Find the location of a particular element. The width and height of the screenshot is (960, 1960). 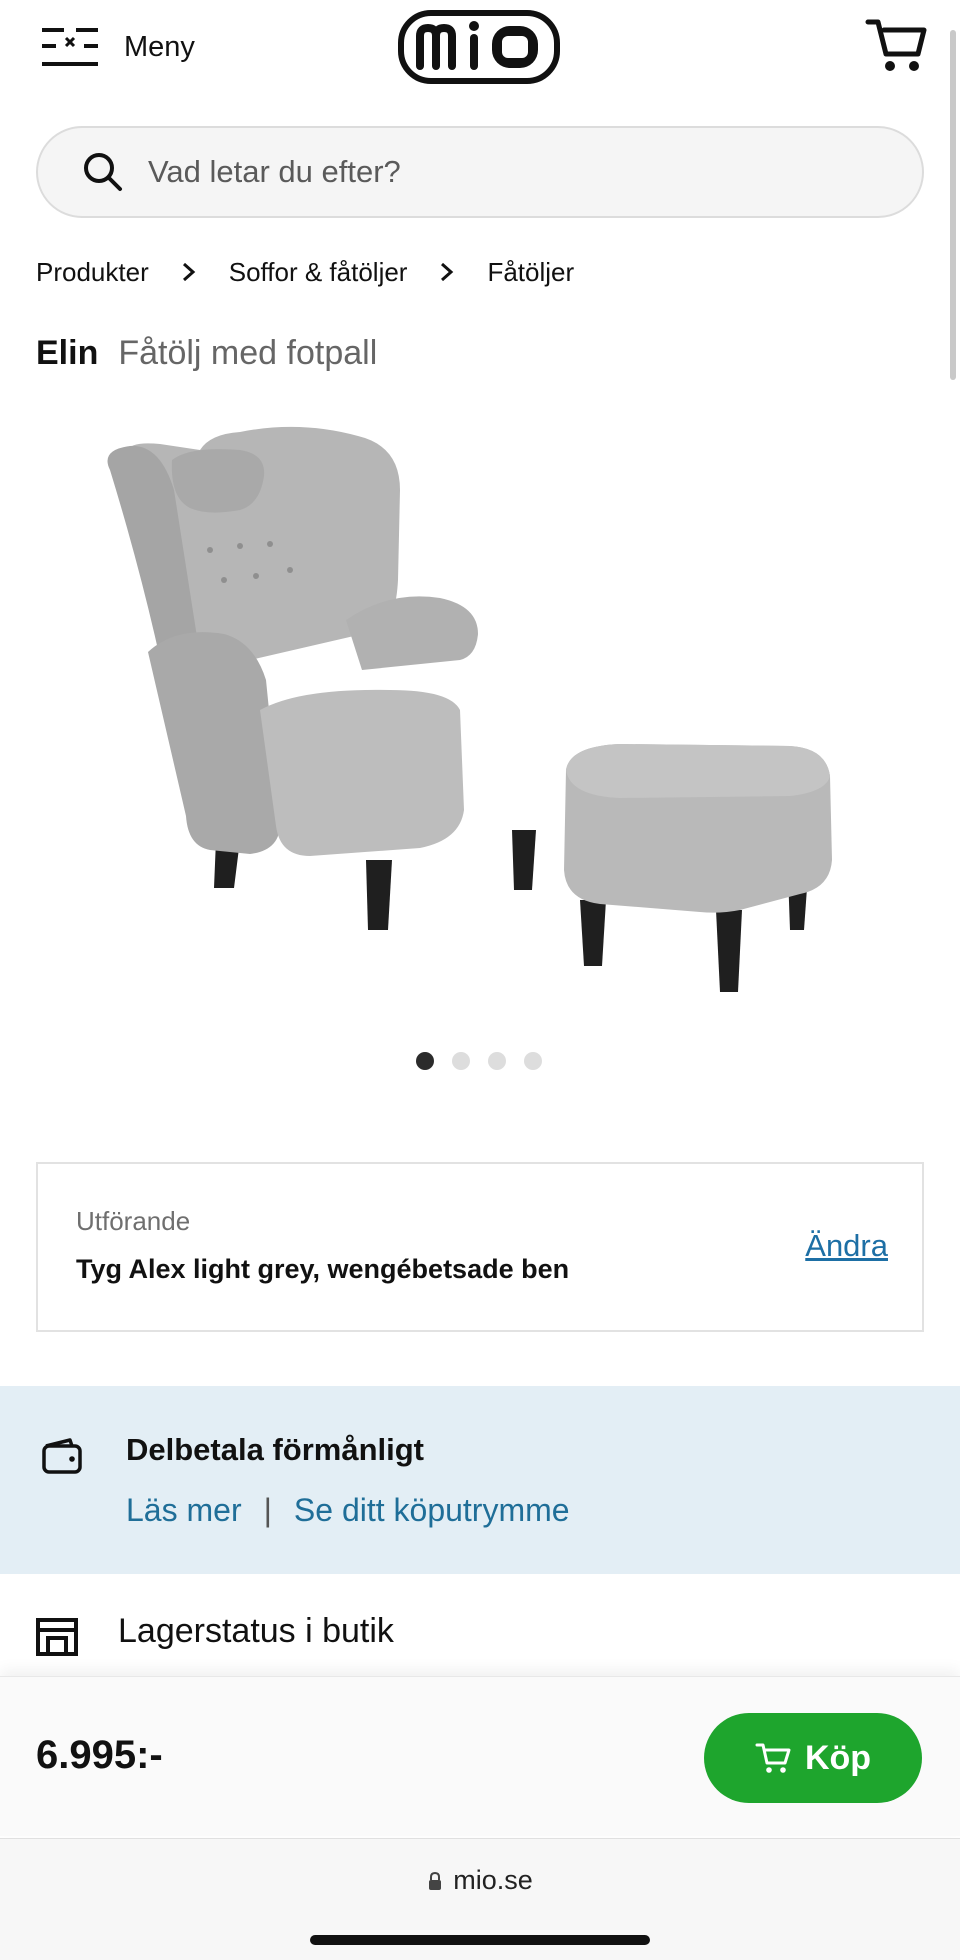

url-text: mio.se is located at coordinates (493, 1880).